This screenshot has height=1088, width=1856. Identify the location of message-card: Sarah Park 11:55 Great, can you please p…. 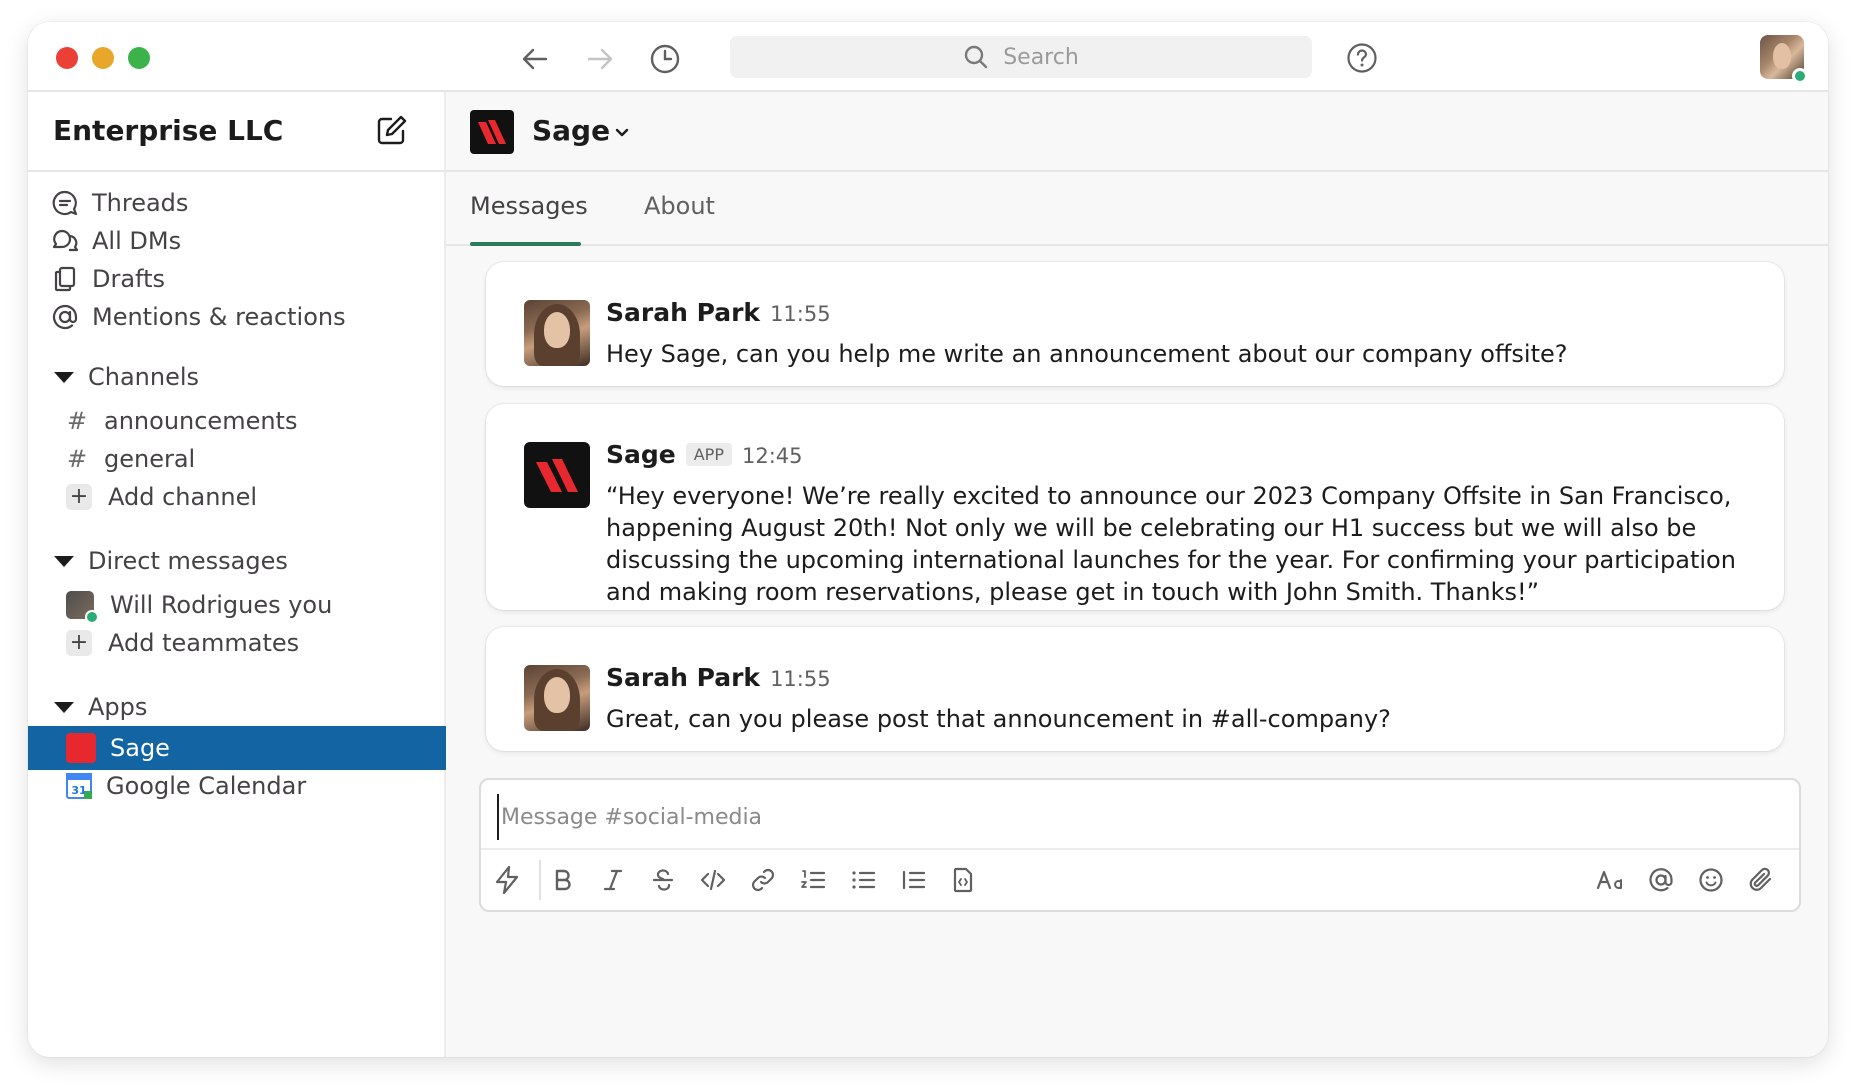
(1135, 689).